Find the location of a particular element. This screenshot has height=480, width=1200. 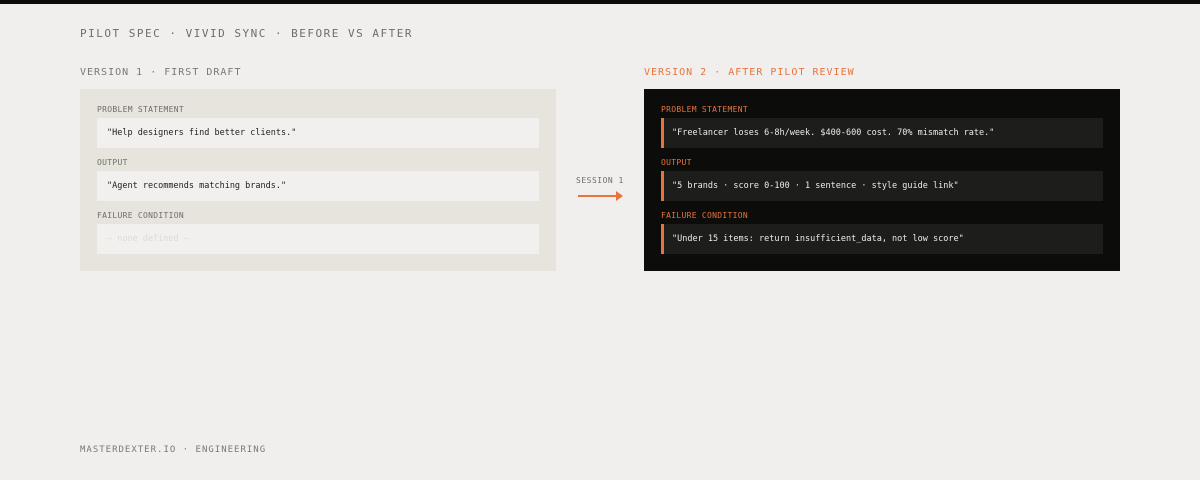

v1-failure-condition-value: — none defined — is located at coordinates (318, 239).